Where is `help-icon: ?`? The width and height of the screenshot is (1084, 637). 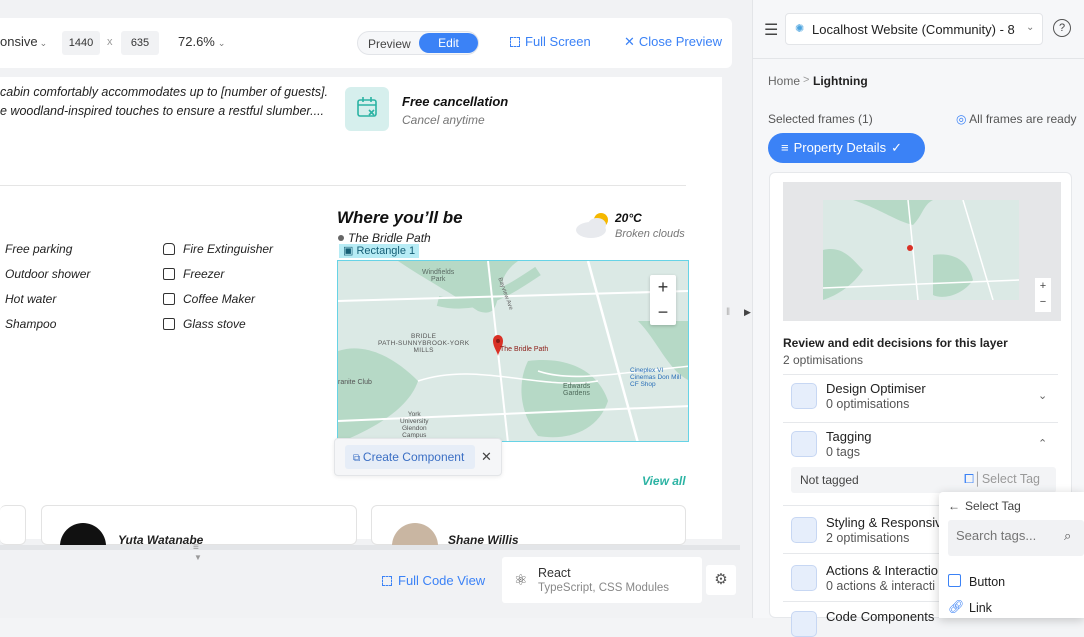 help-icon: ? is located at coordinates (1062, 28).